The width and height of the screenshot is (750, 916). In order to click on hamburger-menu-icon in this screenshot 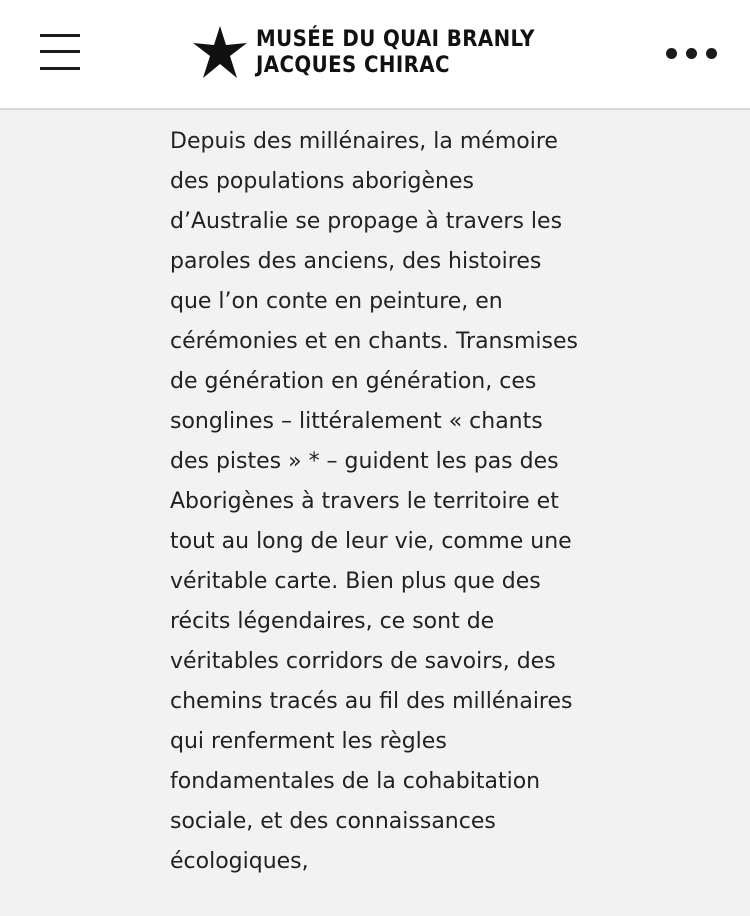, I will do `click(60, 52)`.